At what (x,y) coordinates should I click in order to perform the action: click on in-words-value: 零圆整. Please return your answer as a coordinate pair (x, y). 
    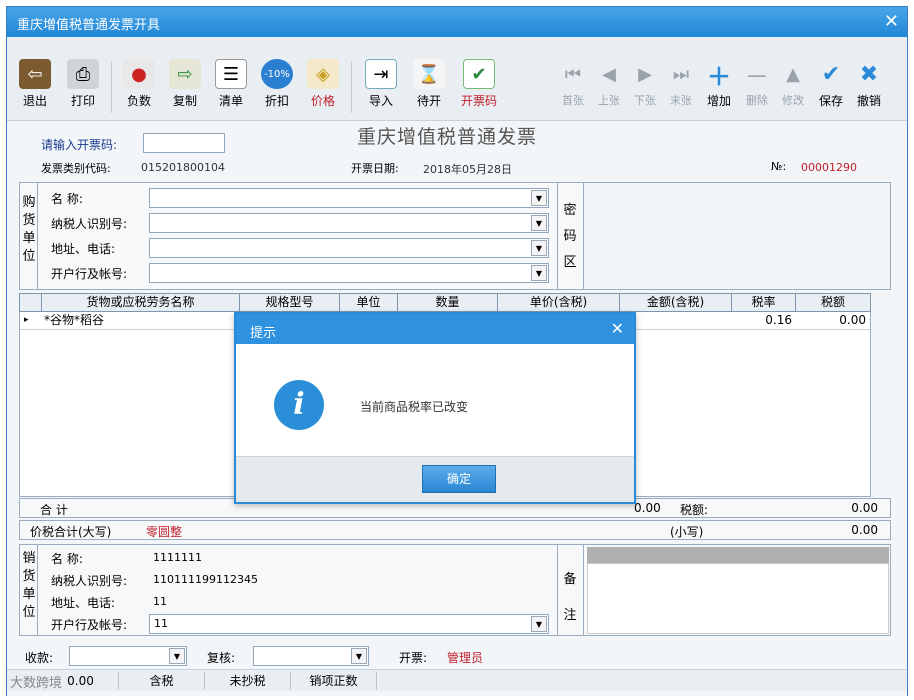
    Looking at the image, I should click on (164, 532).